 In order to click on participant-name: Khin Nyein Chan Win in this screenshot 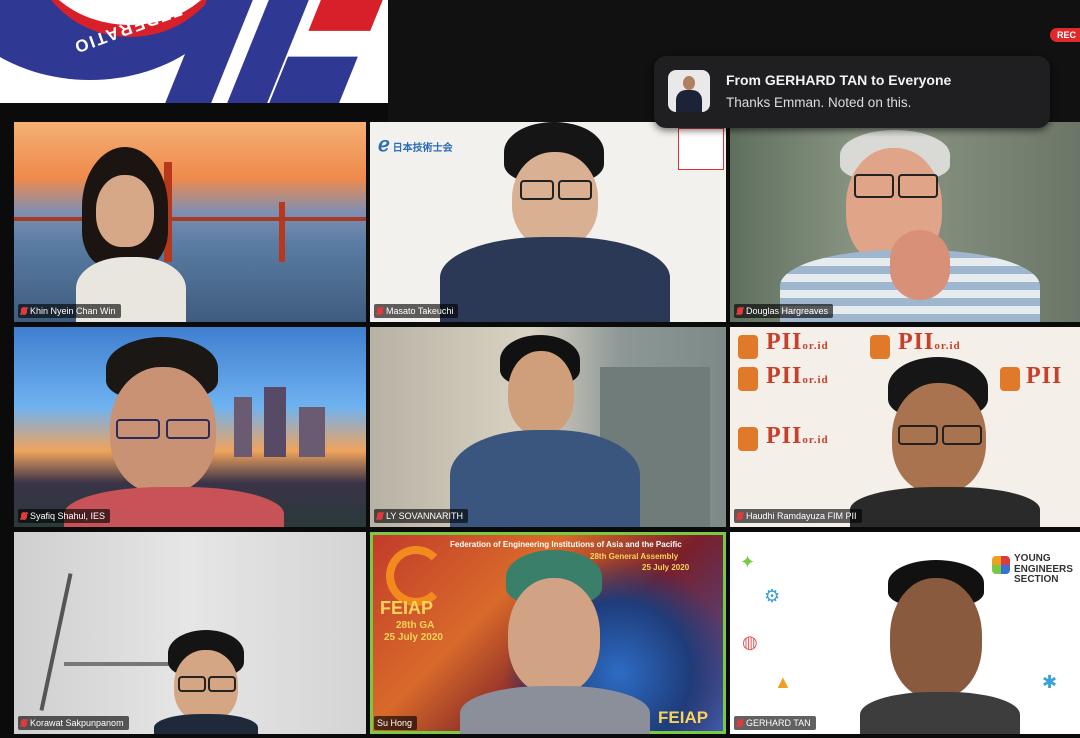, I will do `click(73, 311)`.